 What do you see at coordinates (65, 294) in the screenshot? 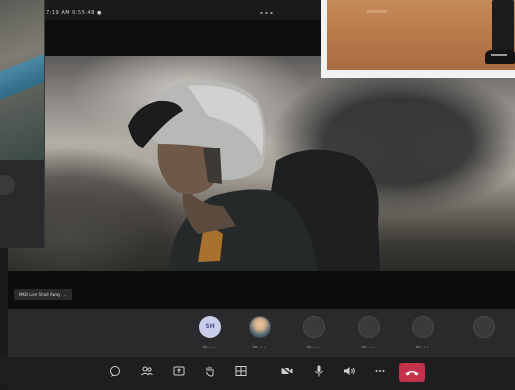
I see `chevron-down-icon: ⌄` at bounding box center [65, 294].